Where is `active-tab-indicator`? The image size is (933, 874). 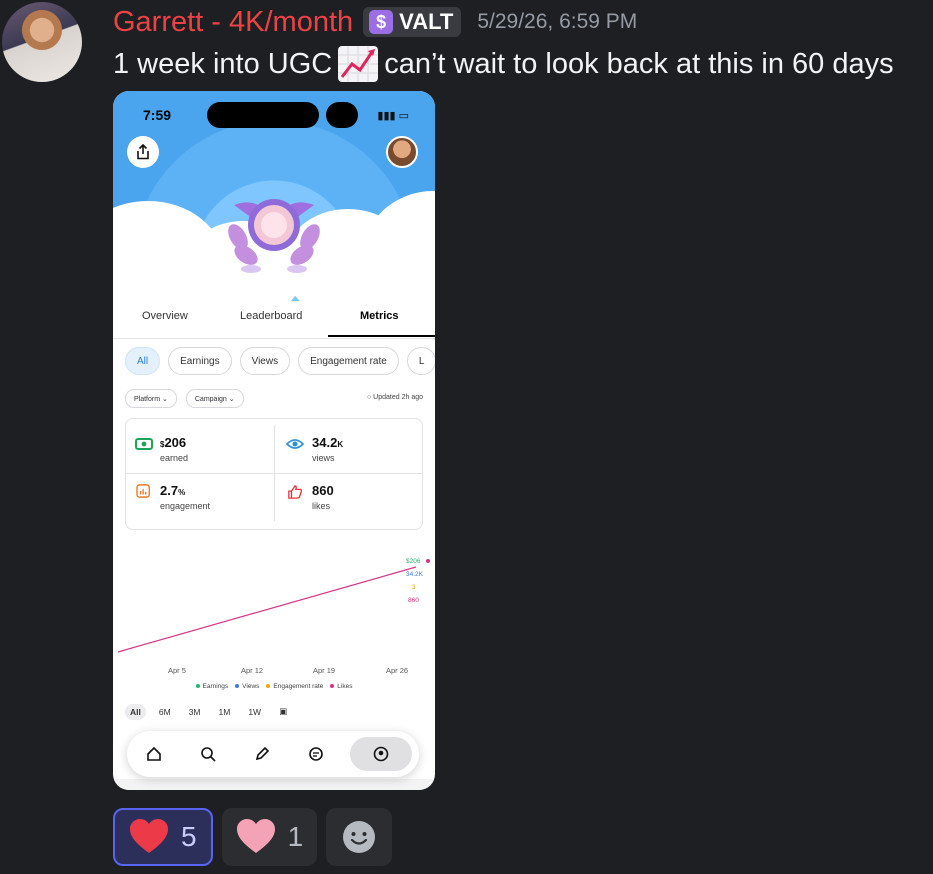 active-tab-indicator is located at coordinates (381, 336).